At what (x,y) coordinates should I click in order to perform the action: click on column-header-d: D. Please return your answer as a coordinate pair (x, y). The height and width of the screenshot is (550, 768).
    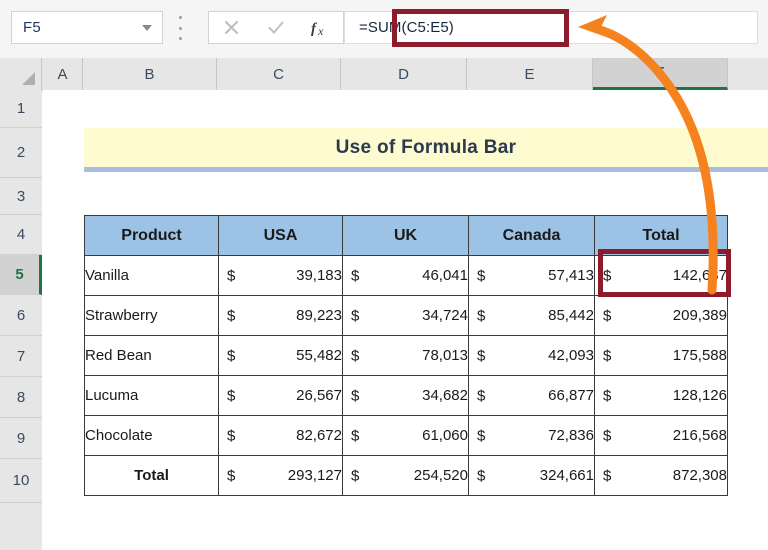
    Looking at the image, I should click on (404, 74).